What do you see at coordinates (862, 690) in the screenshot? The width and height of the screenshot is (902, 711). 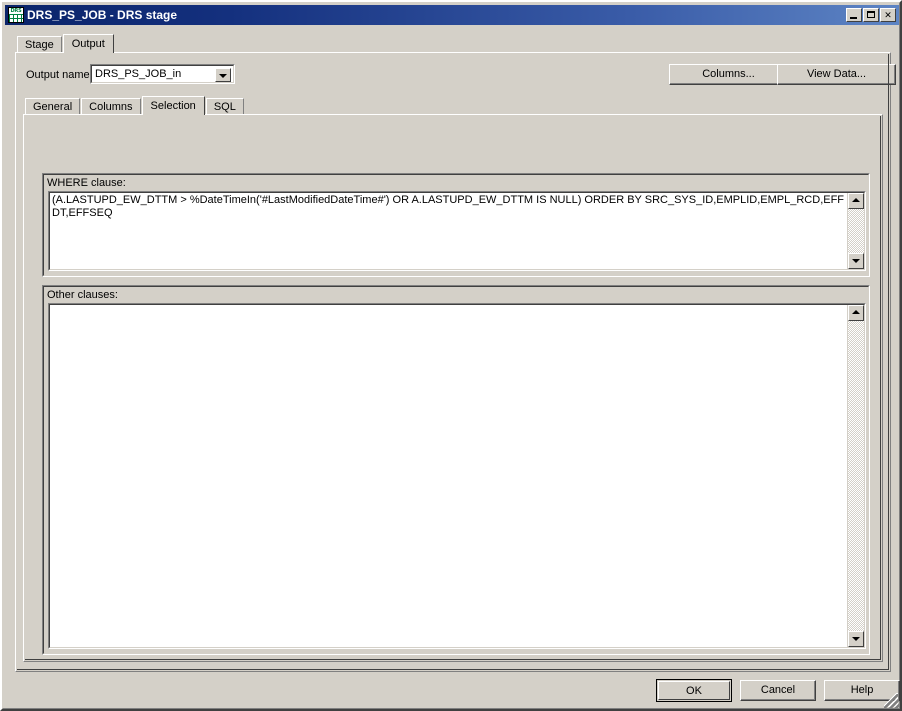 I see `help-button-label: Help` at bounding box center [862, 690].